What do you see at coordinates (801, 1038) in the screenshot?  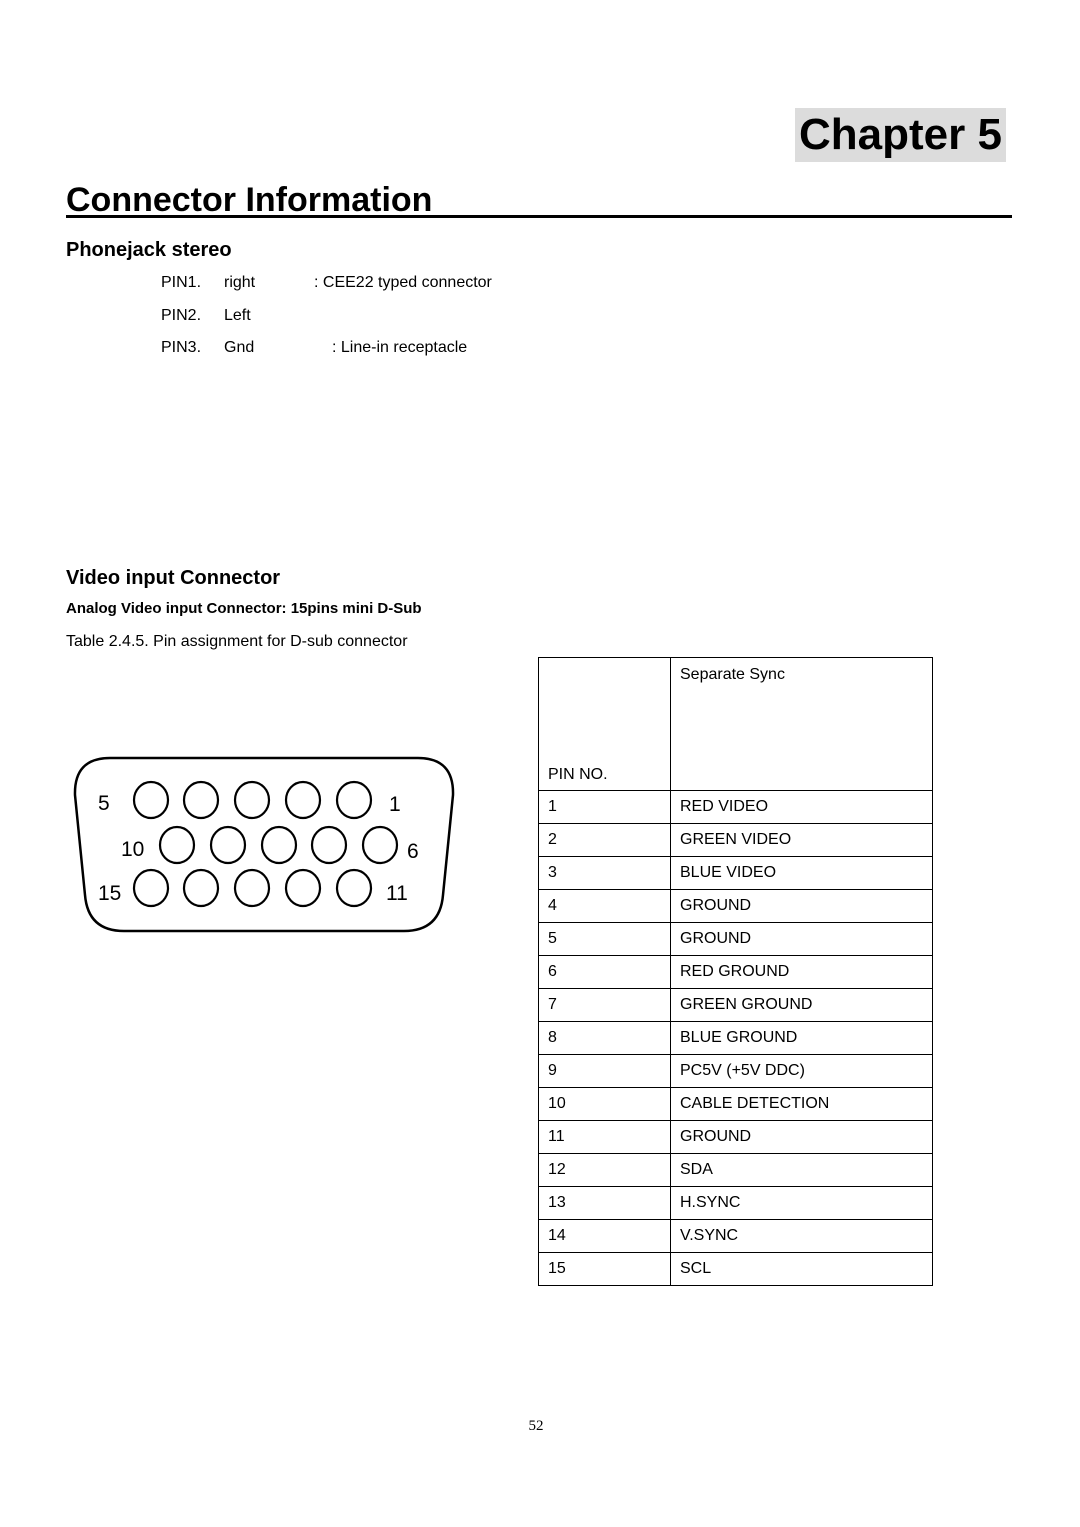 I see `signal-cell: BLUE GROUND` at bounding box center [801, 1038].